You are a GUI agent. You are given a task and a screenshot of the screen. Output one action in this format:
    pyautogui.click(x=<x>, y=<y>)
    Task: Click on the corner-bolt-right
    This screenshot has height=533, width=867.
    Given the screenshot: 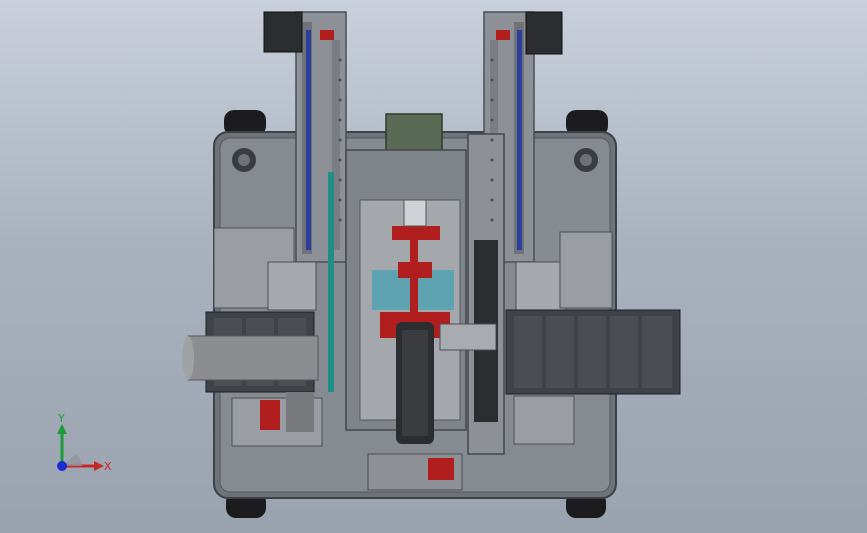 What is the action you would take?
    pyautogui.click(x=586, y=160)
    